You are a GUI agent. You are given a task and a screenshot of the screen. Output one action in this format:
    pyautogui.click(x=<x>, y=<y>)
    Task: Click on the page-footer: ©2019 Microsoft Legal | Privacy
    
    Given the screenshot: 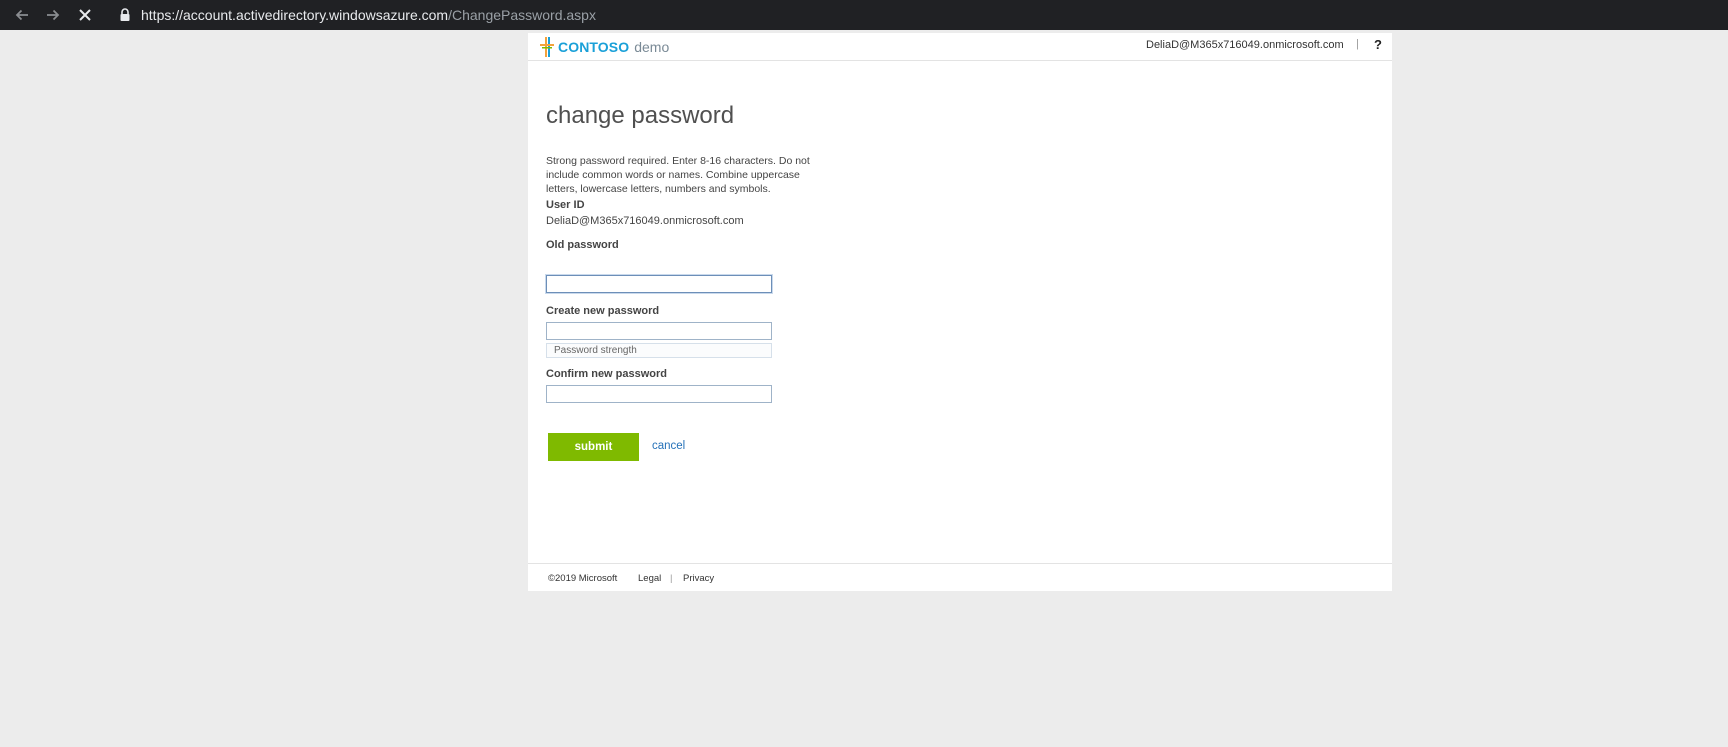 What is the action you would take?
    pyautogui.click(x=960, y=577)
    